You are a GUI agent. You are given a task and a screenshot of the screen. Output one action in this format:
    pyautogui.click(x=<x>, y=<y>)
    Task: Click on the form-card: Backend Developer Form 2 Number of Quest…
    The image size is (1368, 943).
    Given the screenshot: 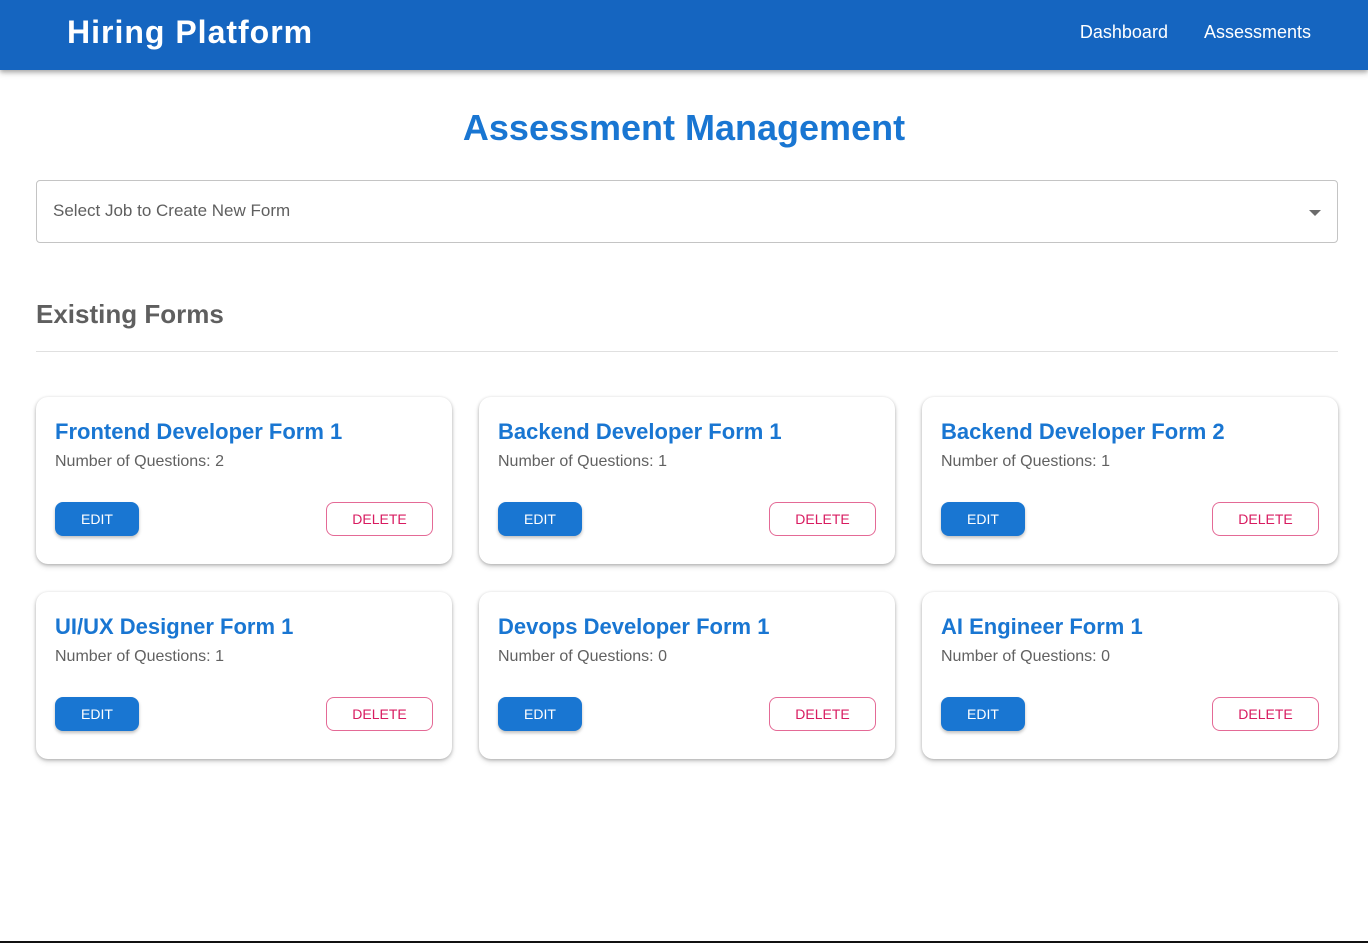 What is the action you would take?
    pyautogui.click(x=1130, y=480)
    